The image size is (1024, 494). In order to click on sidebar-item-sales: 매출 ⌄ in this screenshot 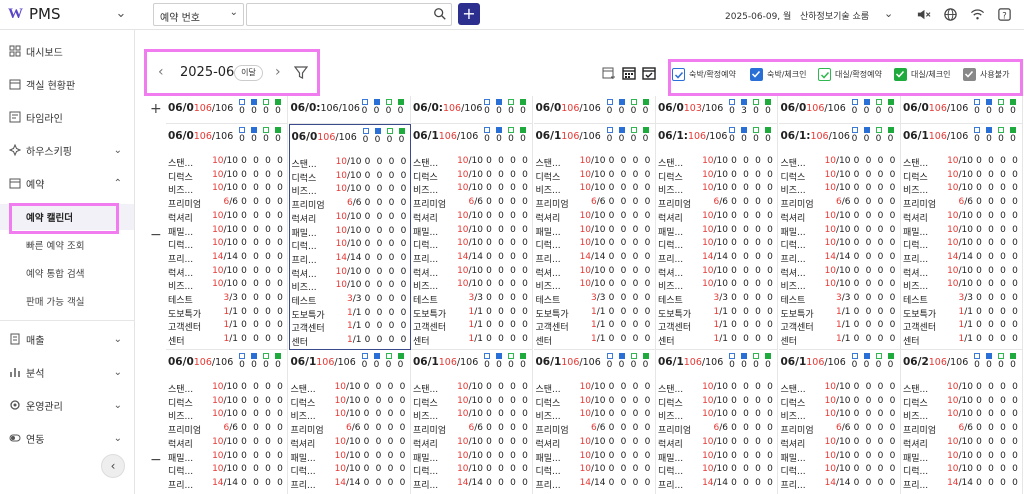, I will do `click(67, 339)`.